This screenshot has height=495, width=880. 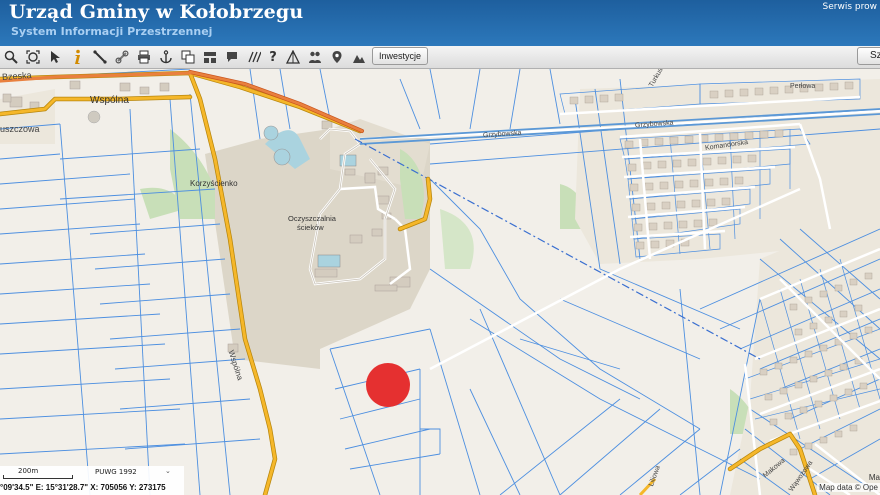 I want to click on people-icon, so click(x=315, y=57).